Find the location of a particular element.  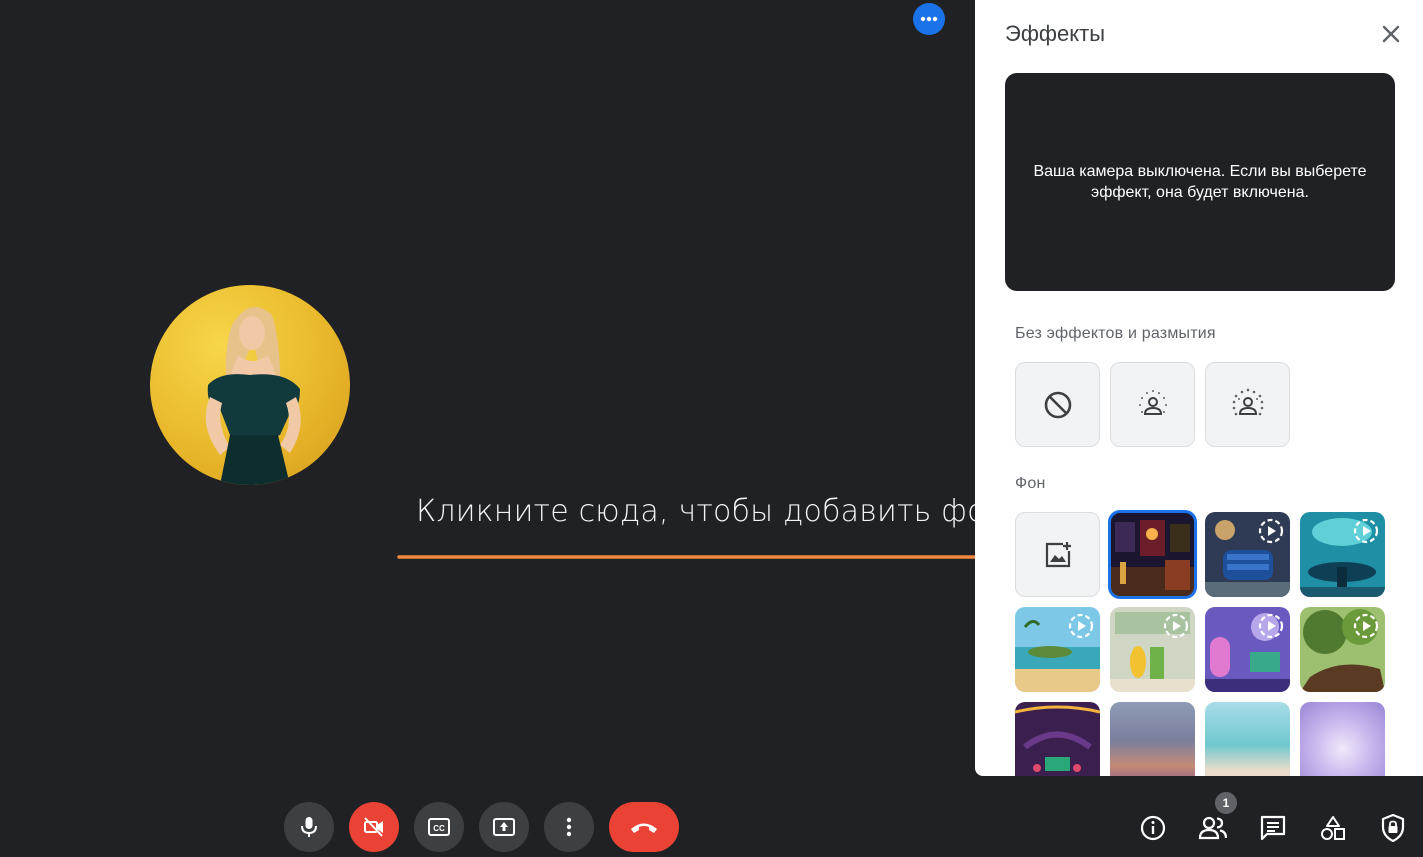

mic-icon is located at coordinates (309, 827).